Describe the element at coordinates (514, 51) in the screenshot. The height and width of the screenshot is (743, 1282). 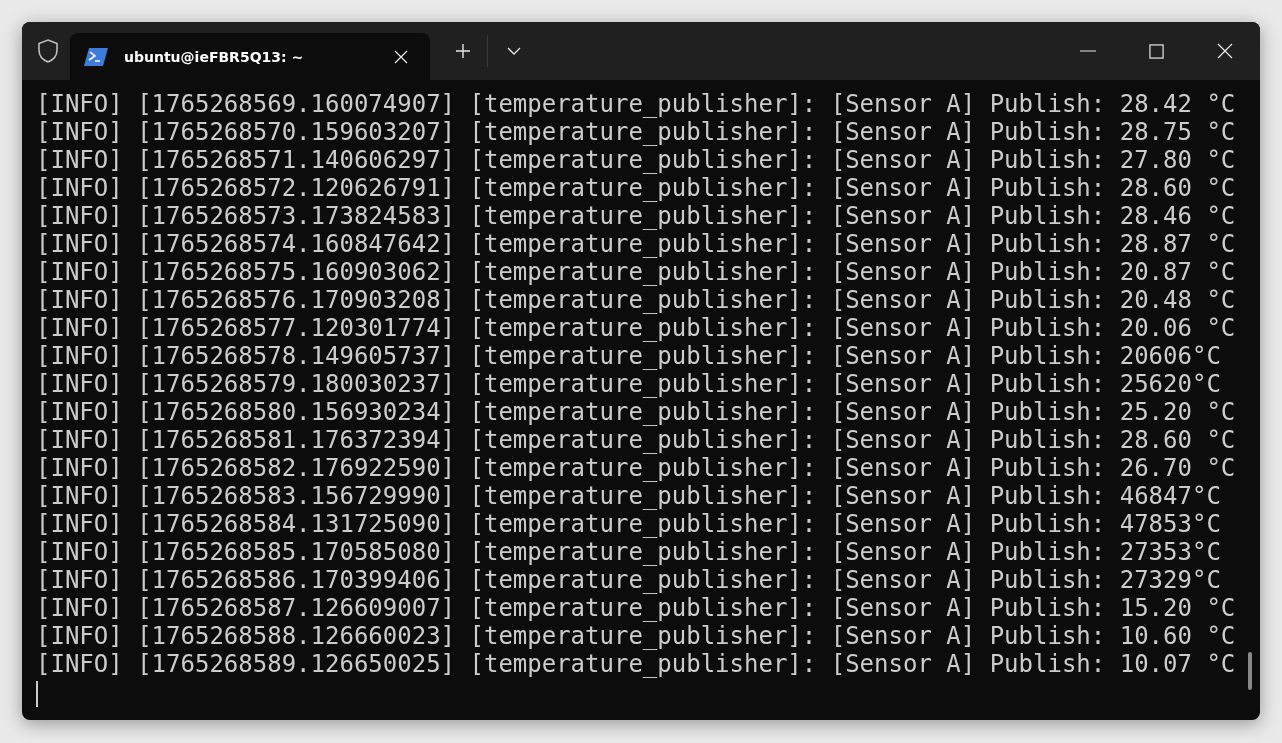
I see `chevron-down-icon` at that location.